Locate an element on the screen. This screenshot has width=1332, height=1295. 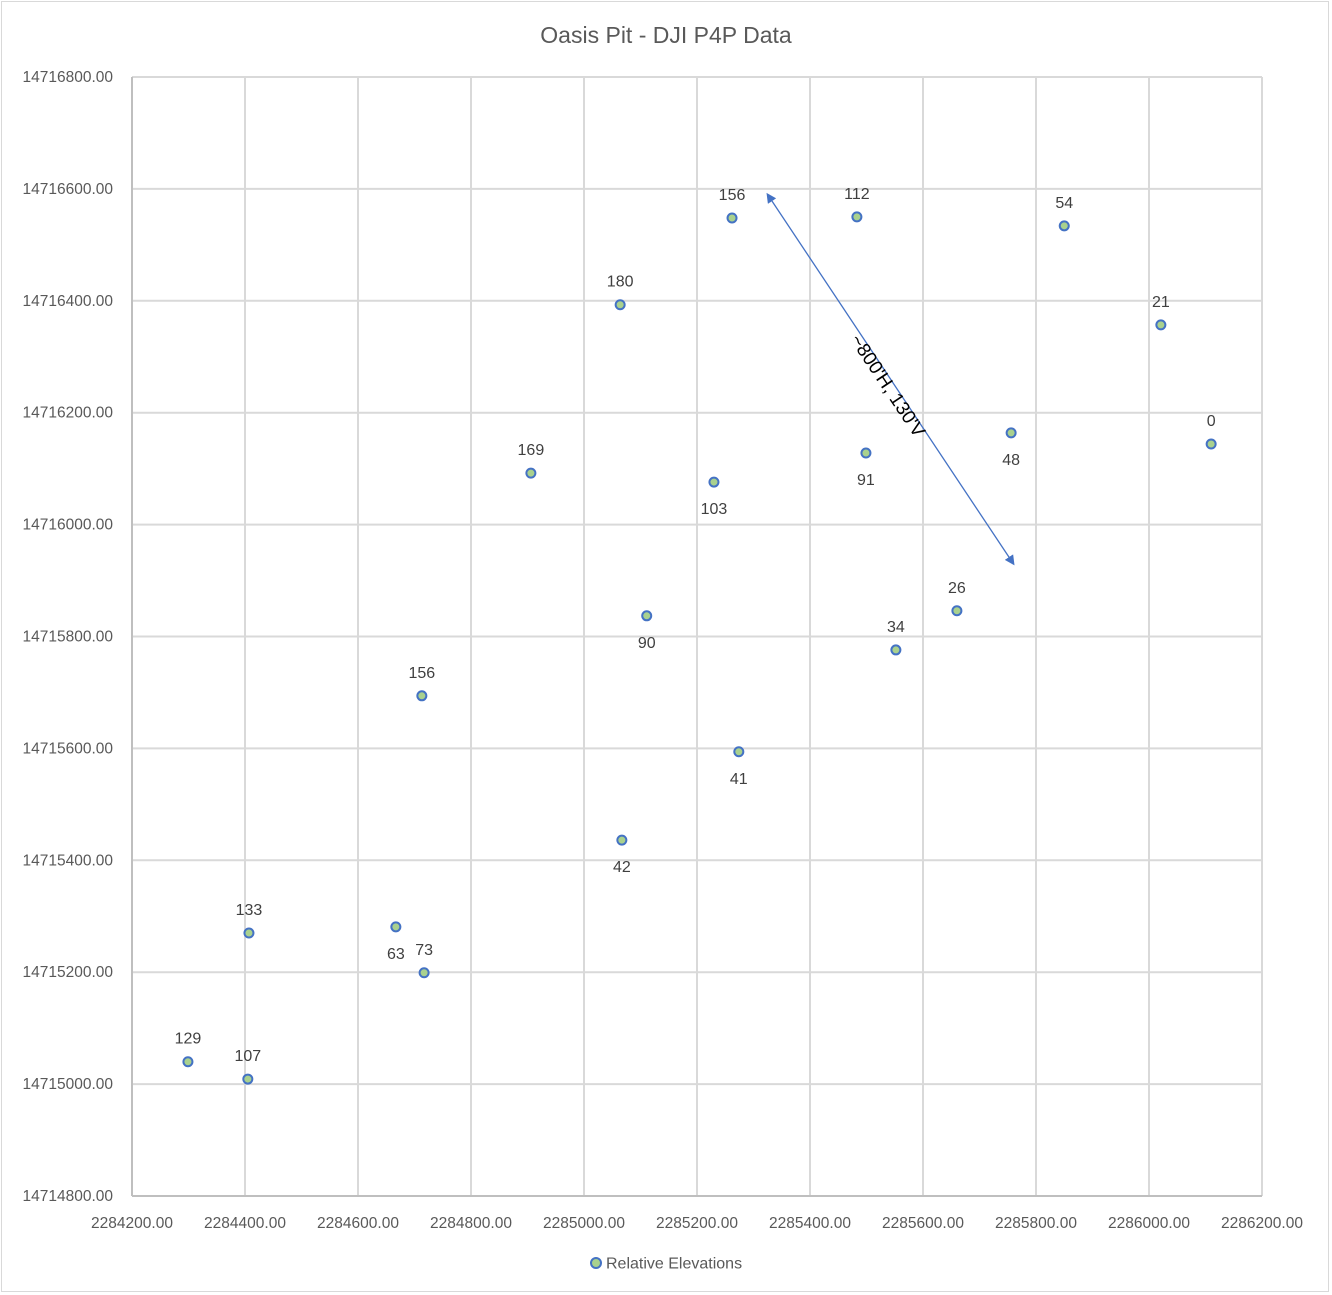
x-tick-label: 2285600.00 is located at coordinates (923, 1223).